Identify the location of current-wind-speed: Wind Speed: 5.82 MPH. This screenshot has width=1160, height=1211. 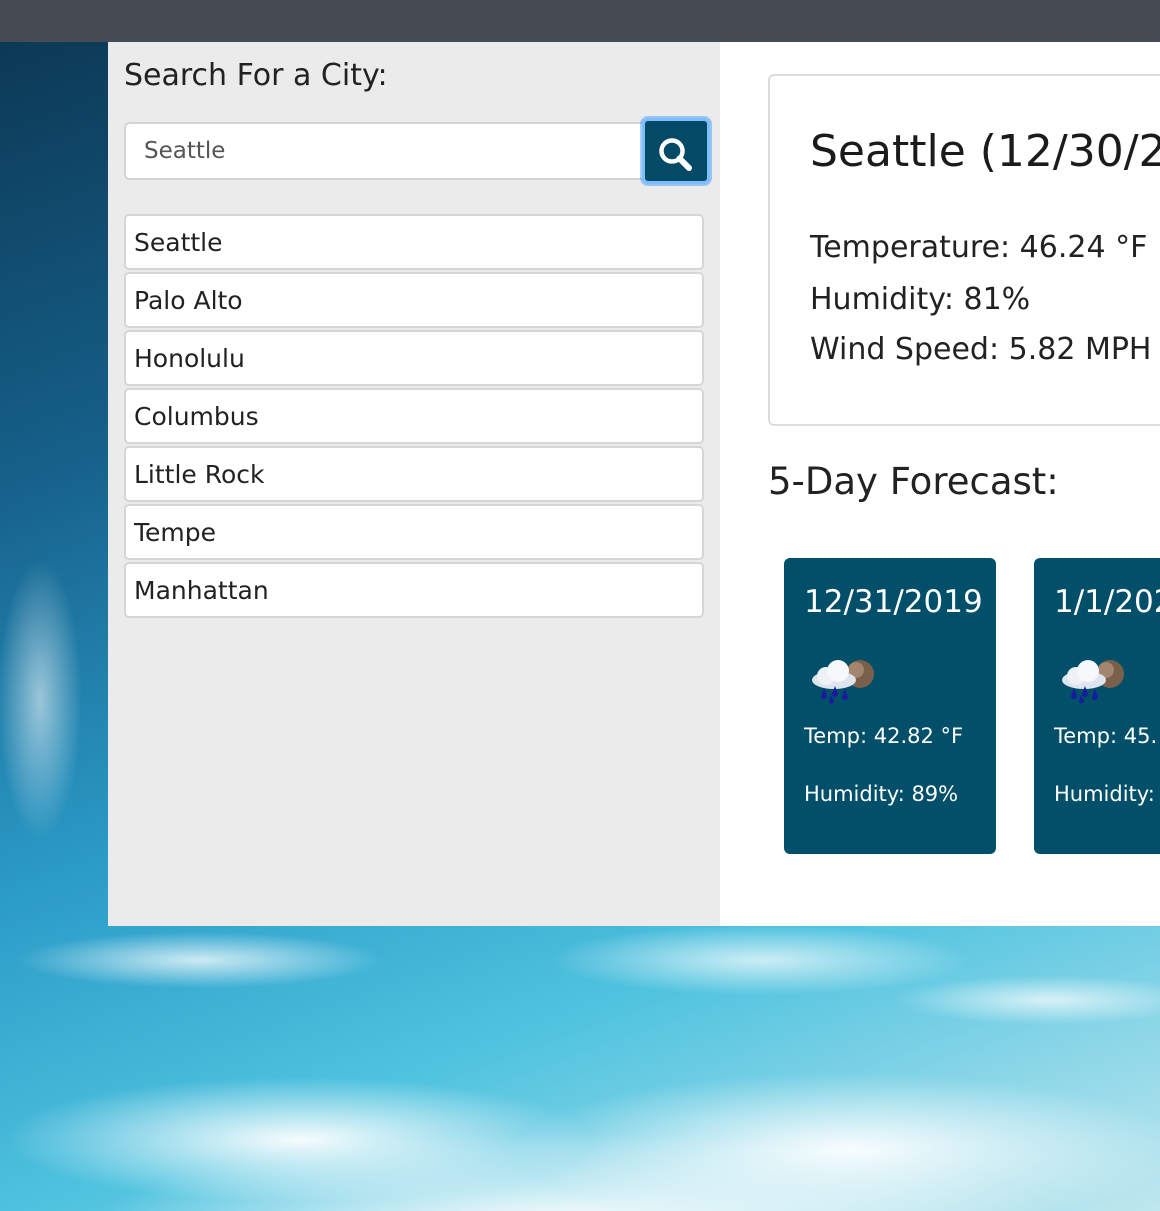
(981, 349).